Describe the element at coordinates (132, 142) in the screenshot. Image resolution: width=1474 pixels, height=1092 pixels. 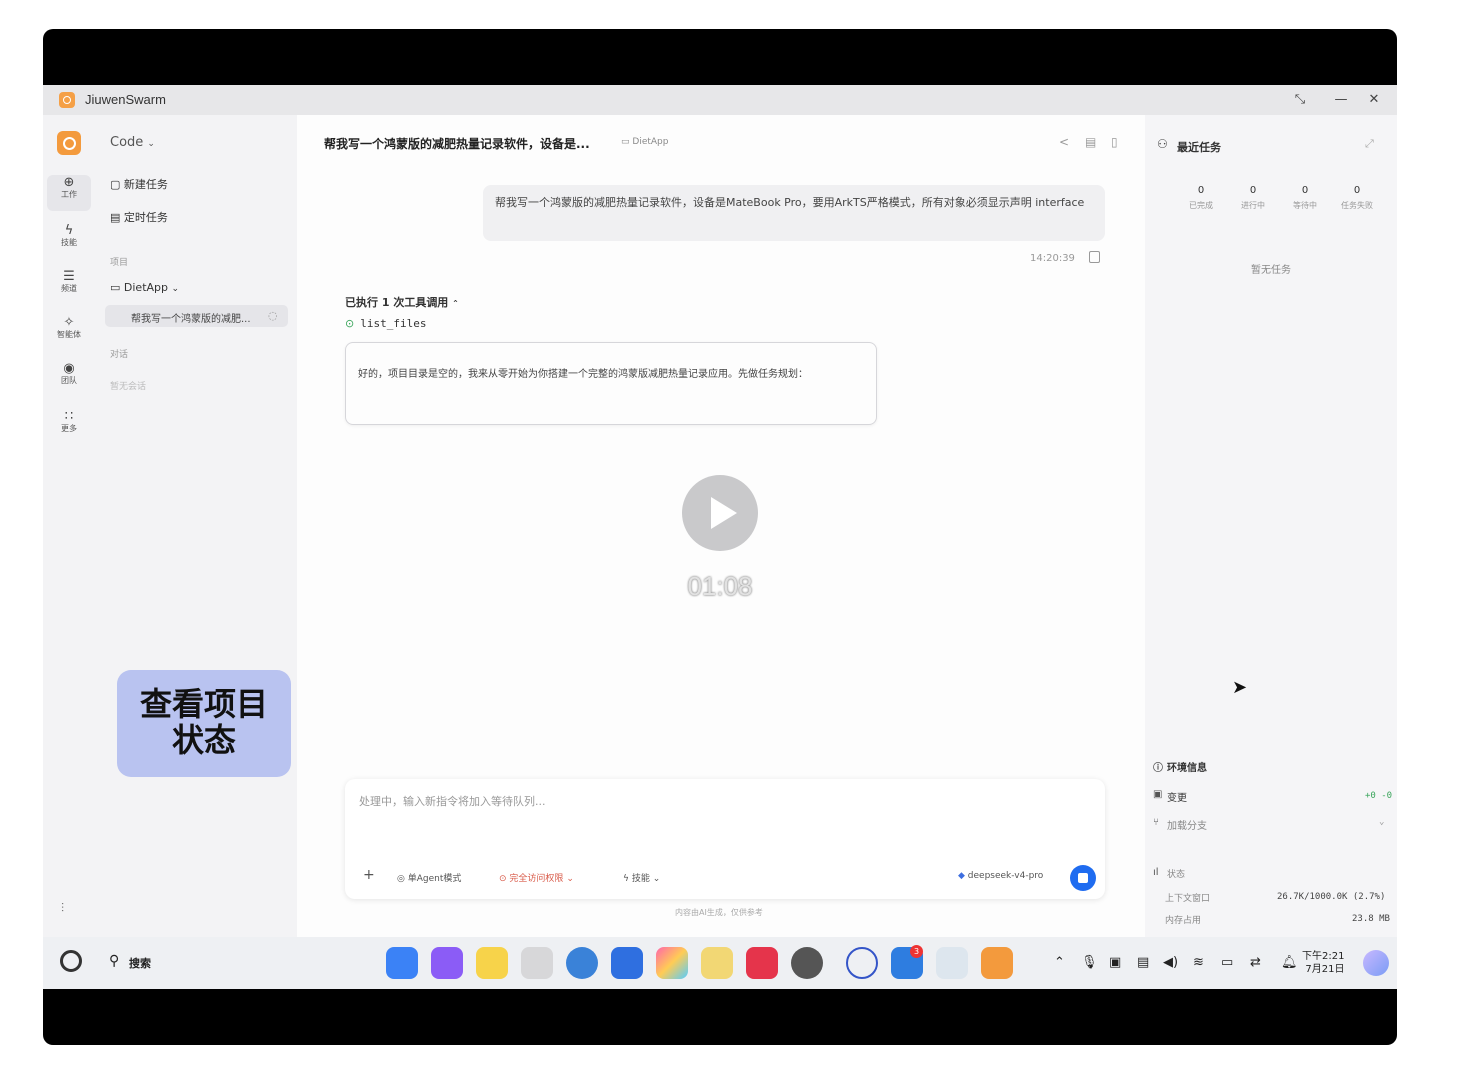
I see `mode-selector: Code ⌄` at that location.